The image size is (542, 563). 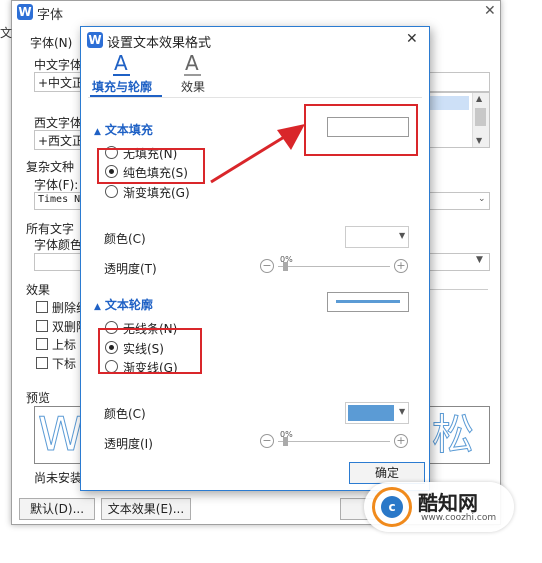 I want to click on fill-outline-tab-icon: A, so click(x=121, y=63).